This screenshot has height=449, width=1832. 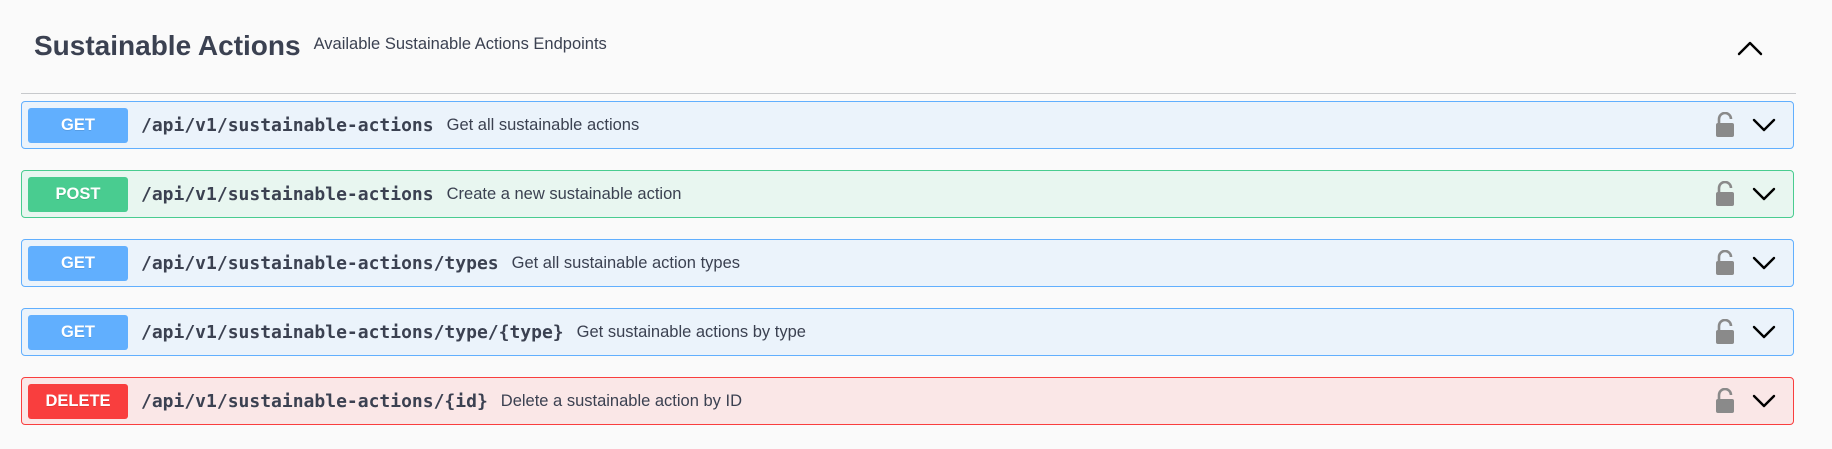 I want to click on chevron-up-icon, so click(x=1750, y=48).